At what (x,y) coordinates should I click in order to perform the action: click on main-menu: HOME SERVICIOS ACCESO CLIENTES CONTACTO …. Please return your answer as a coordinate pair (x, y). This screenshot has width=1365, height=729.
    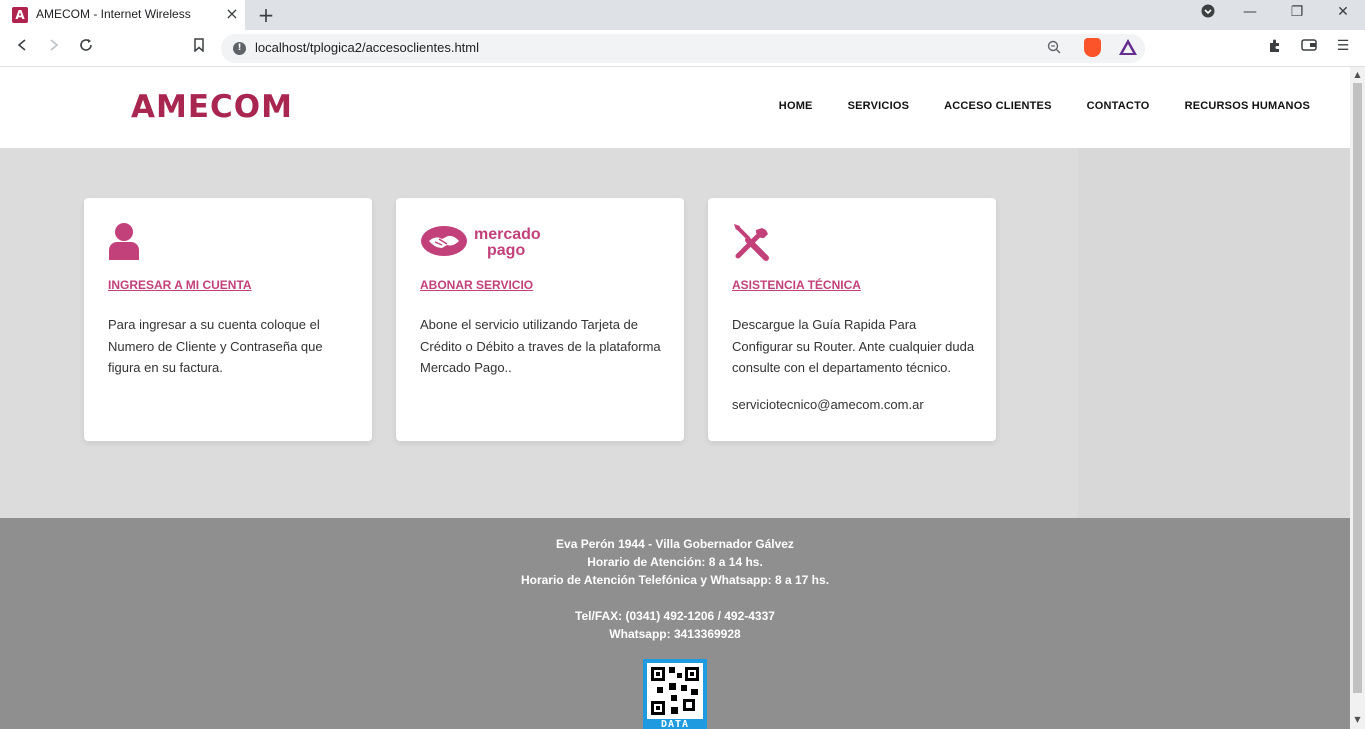
    Looking at the image, I should click on (1027, 106).